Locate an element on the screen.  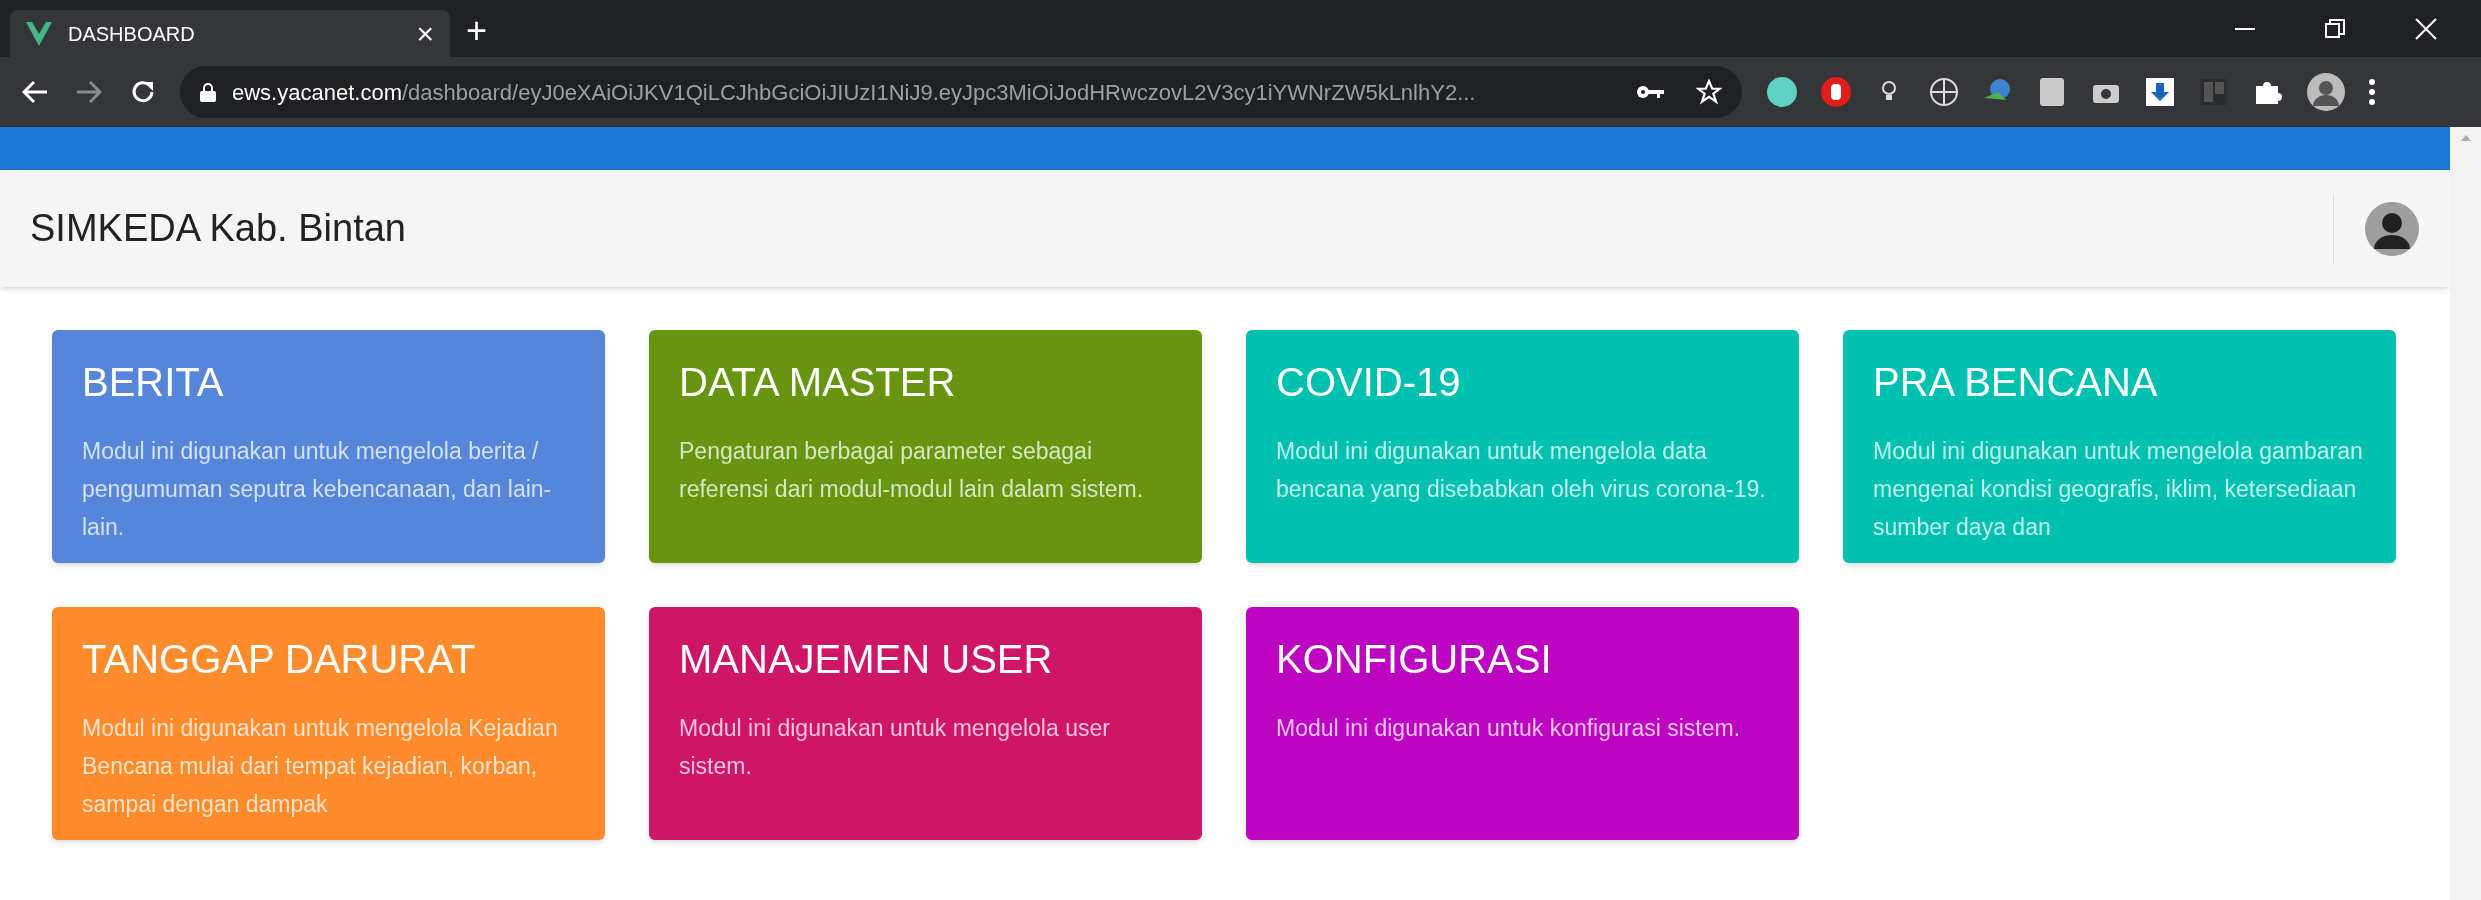
module-card: MANAJEMEN USER Modul ini digunakan untuk mengelola user sistem. is located at coordinates (925, 723).